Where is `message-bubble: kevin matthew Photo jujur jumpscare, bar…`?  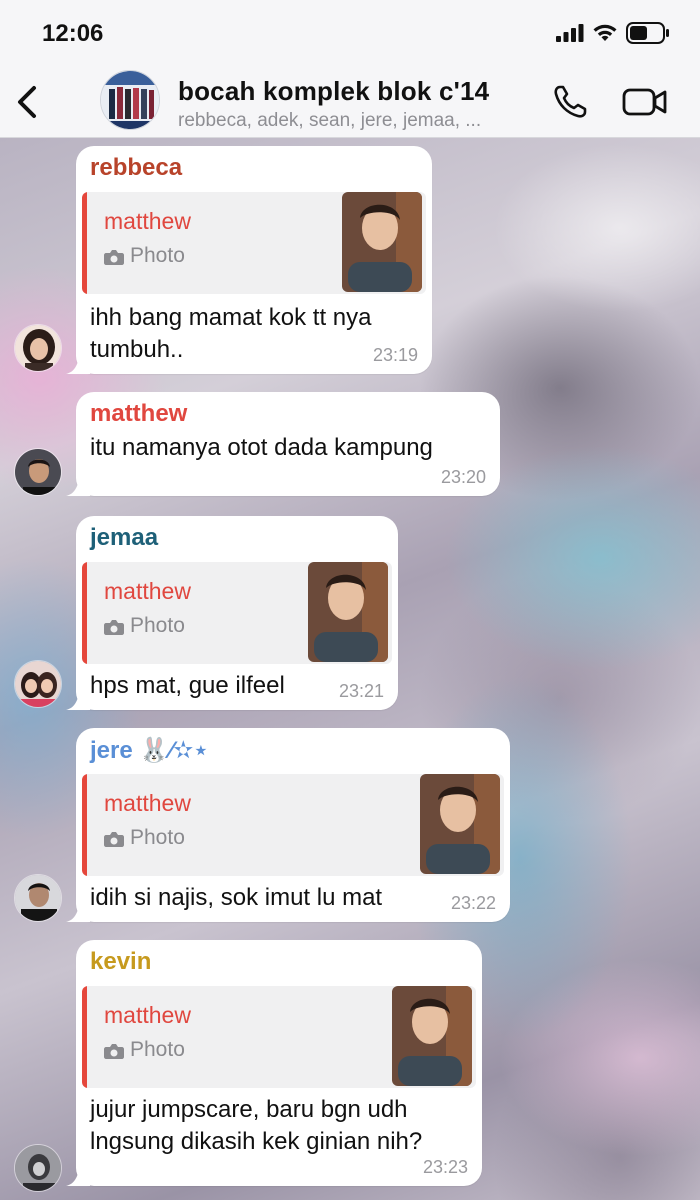 message-bubble: kevin matthew Photo jujur jumpscare, bar… is located at coordinates (274, 1063).